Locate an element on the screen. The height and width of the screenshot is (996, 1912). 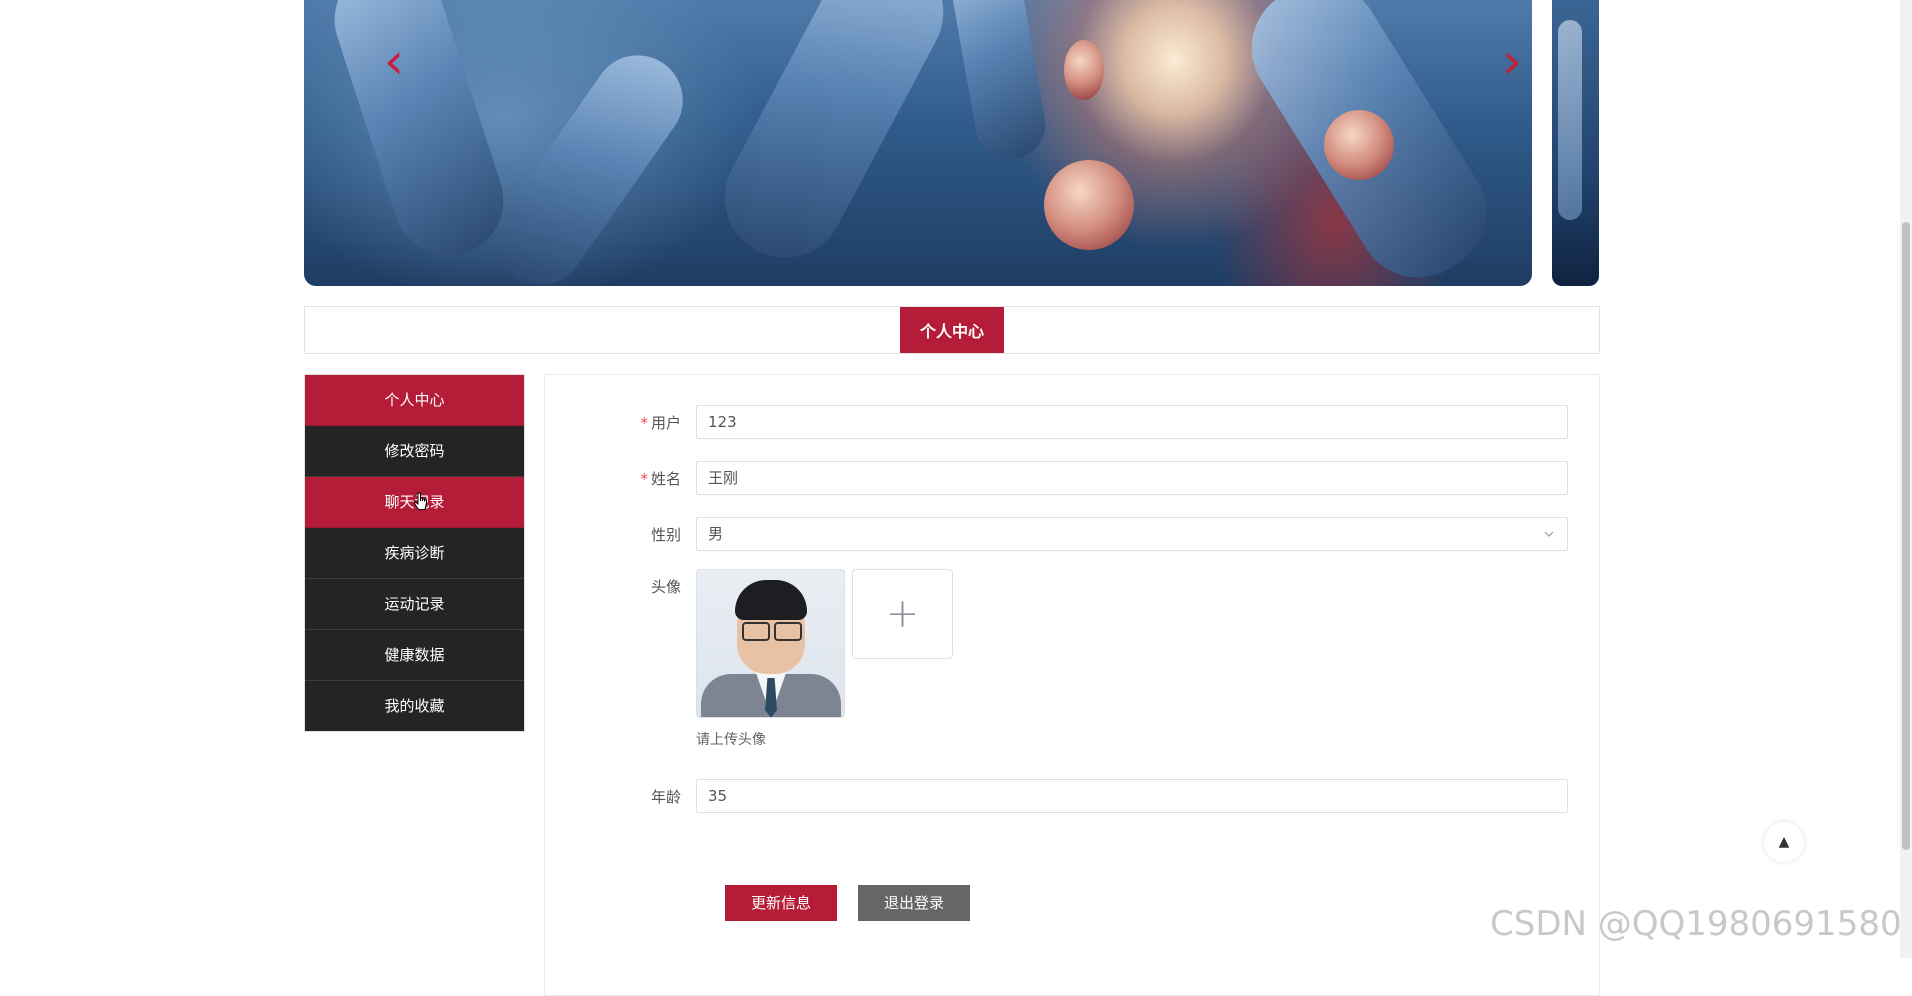
back-to-top-button: ▲ is located at coordinates (1784, 842).